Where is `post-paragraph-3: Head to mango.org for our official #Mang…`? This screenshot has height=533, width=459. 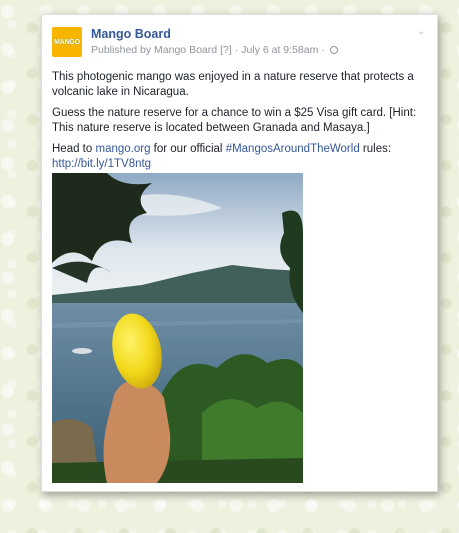 post-paragraph-3: Head to mango.org for our official #Mang… is located at coordinates (239, 157).